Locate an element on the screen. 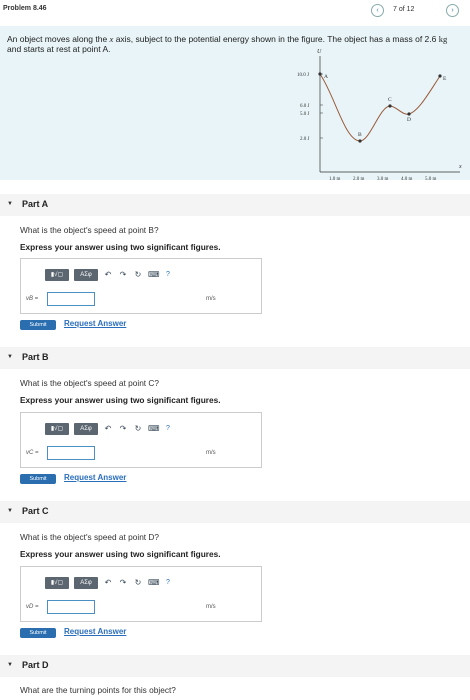 This screenshot has height=700, width=470. x-axis-label: x is located at coordinates (460, 167).